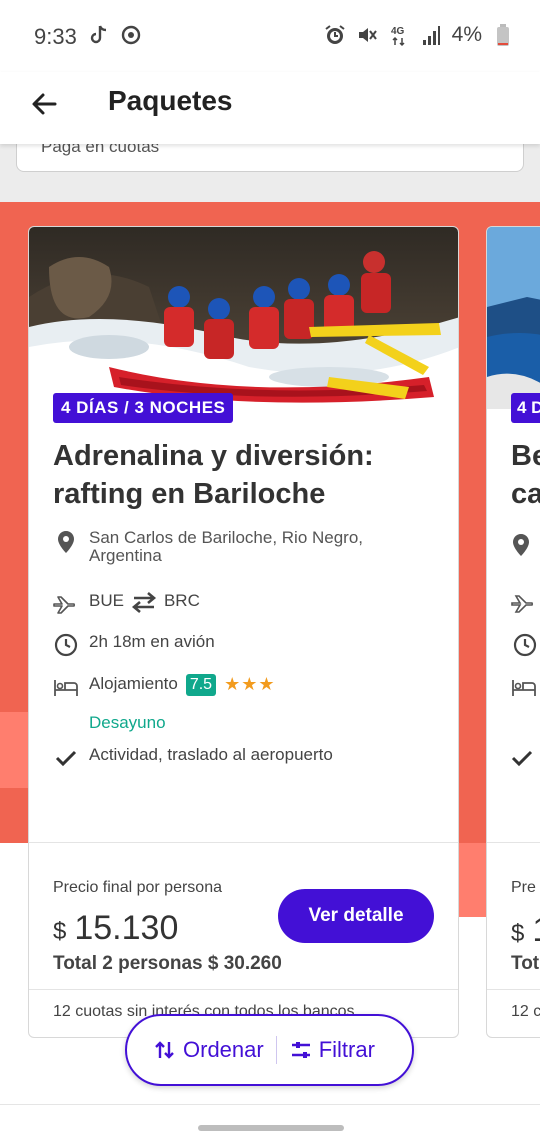 The height and width of the screenshot is (1140, 540). I want to click on lodging-row: Alojamiento 7.5 ★★★, so click(164, 687).